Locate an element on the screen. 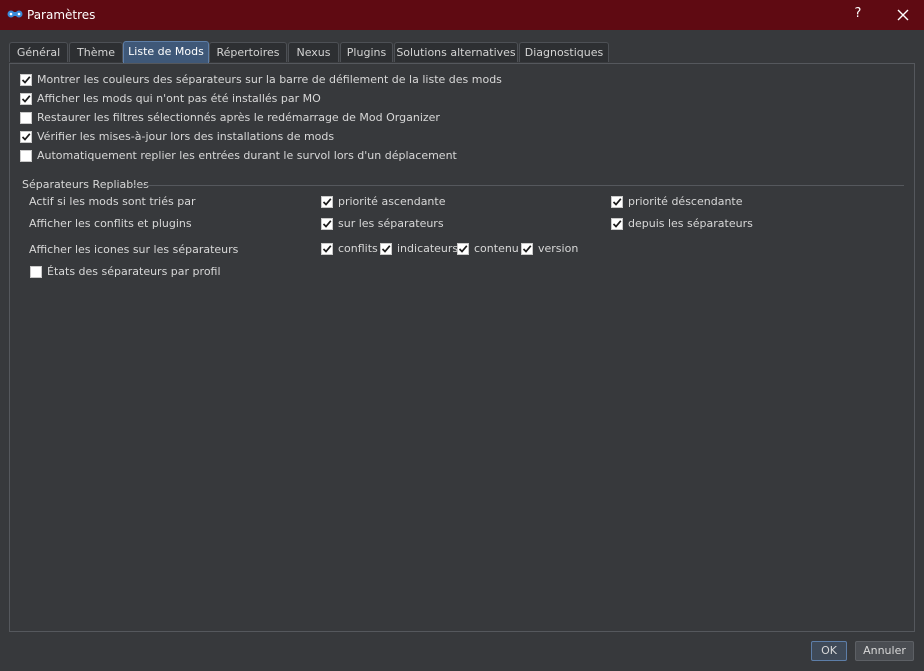 The width and height of the screenshot is (924, 671). checkbox-icon-flags is located at coordinates (386, 249).